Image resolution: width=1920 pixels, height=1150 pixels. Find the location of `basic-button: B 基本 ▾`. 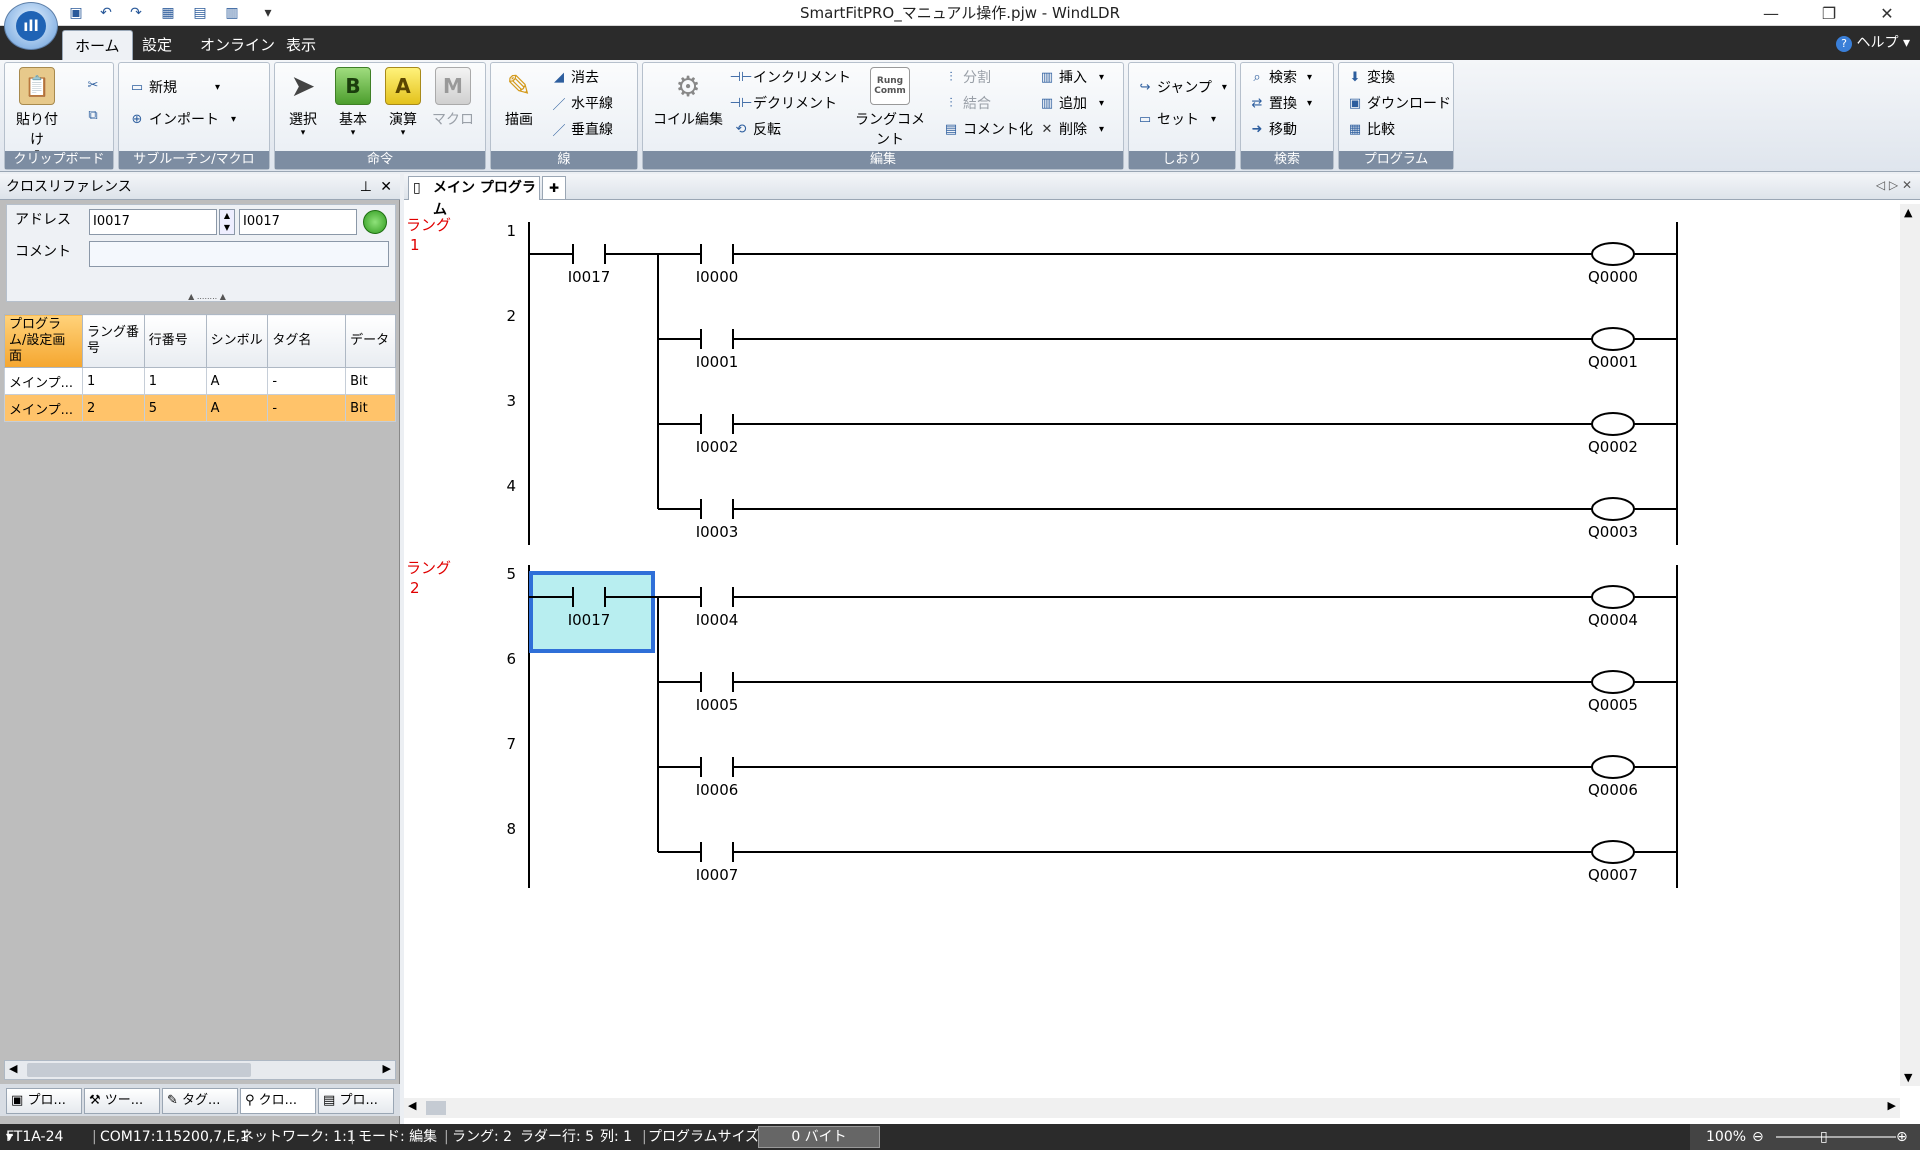

basic-button: B 基本 ▾ is located at coordinates (353, 102).